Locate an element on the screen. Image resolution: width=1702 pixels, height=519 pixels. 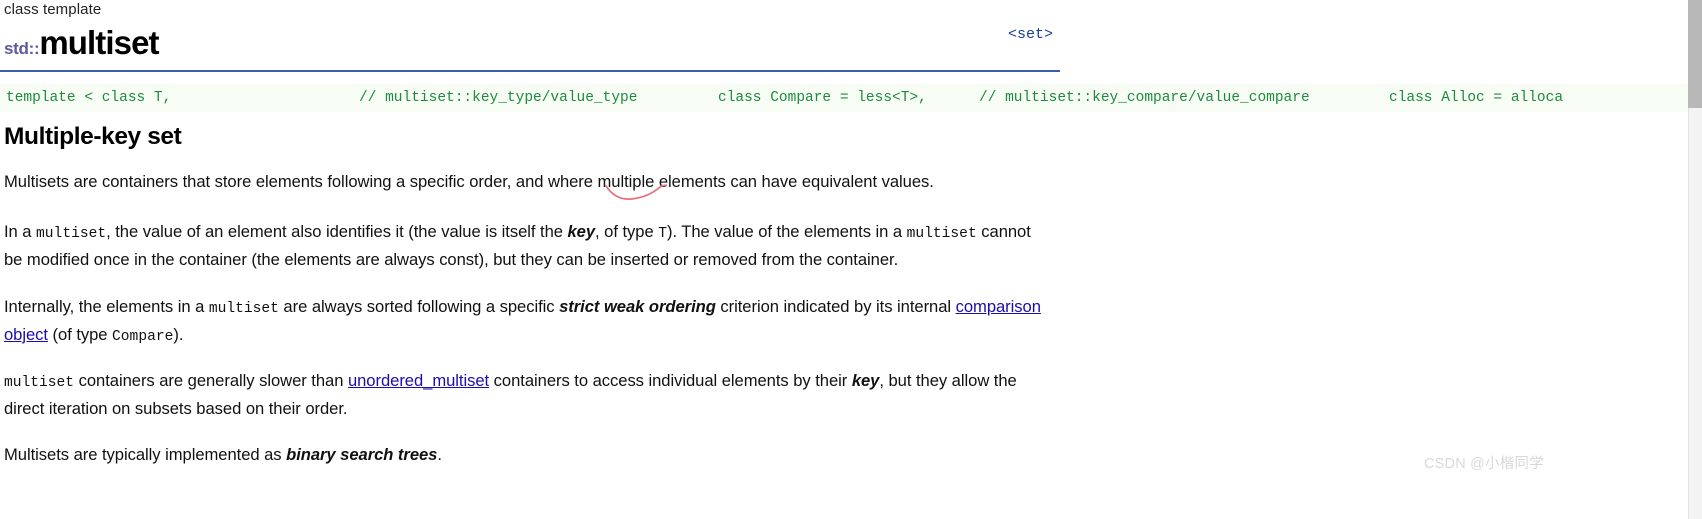
p2-text-d: ). The value of the elements in a is located at coordinates (786, 231).